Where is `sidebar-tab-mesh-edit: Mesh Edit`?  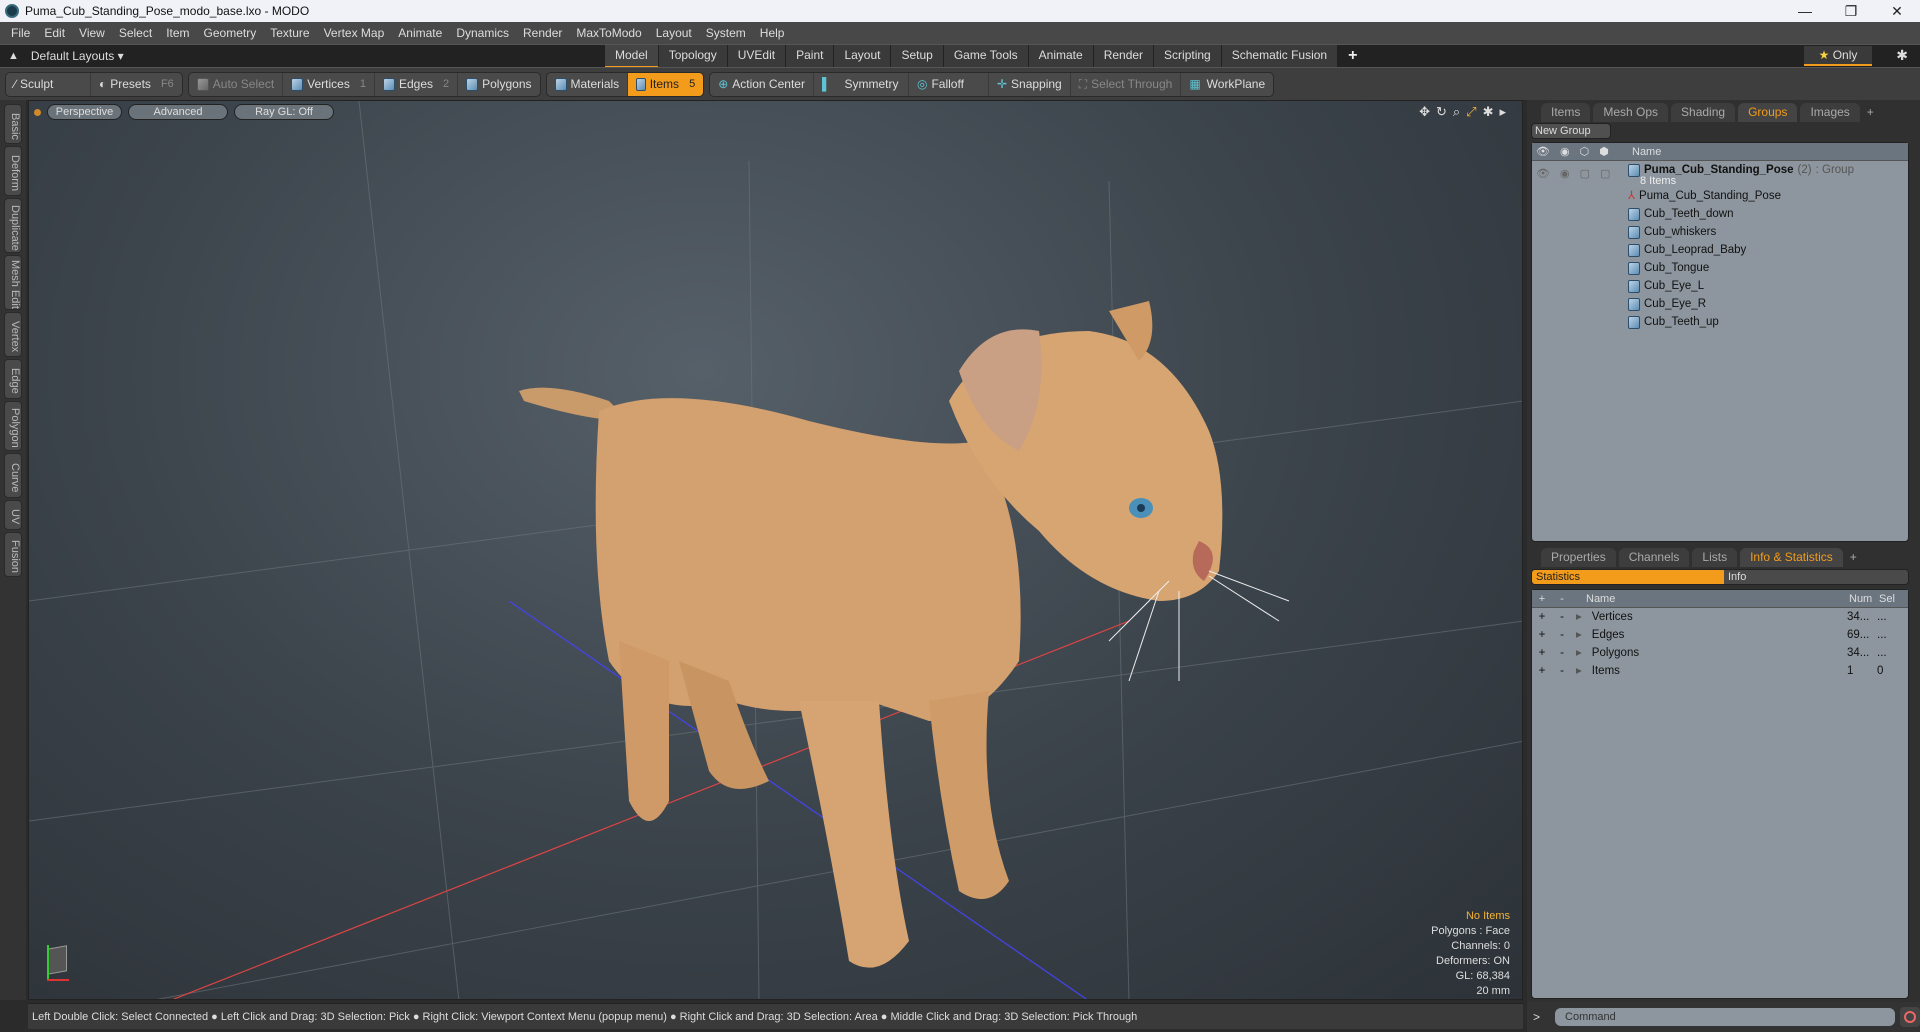 sidebar-tab-mesh-edit: Mesh Edit is located at coordinates (13, 282).